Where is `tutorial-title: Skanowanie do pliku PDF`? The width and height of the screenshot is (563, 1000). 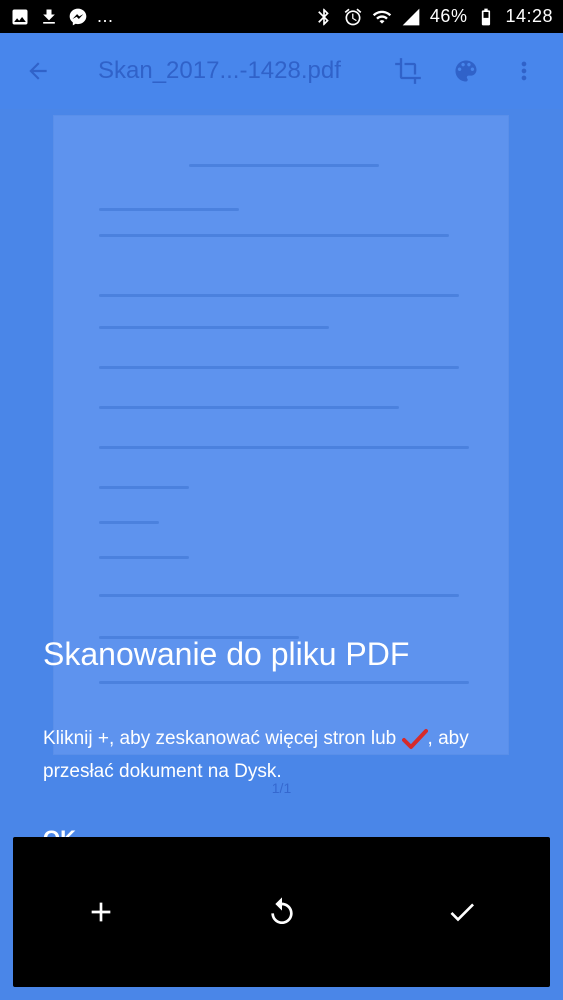
tutorial-title: Skanowanie do pliku PDF is located at coordinates (226, 654).